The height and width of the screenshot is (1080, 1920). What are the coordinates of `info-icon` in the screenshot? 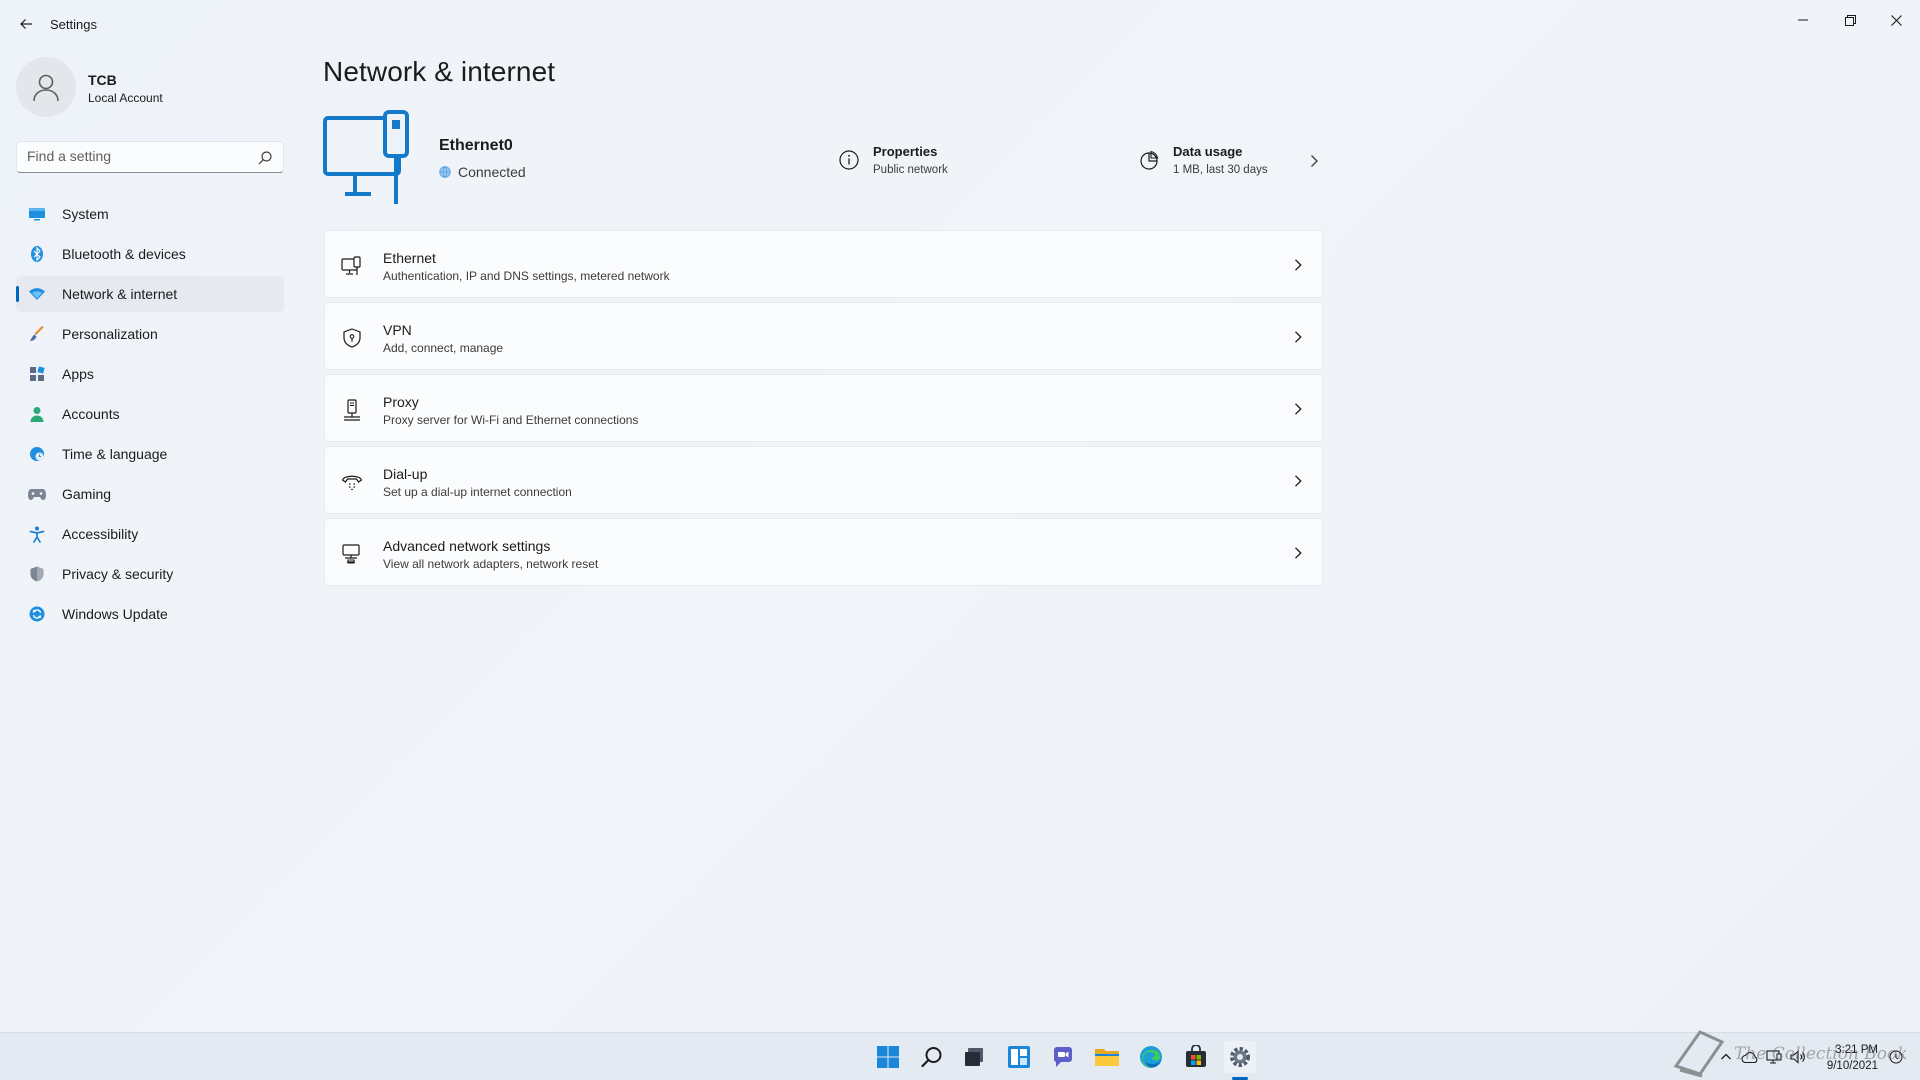 It's located at (849, 160).